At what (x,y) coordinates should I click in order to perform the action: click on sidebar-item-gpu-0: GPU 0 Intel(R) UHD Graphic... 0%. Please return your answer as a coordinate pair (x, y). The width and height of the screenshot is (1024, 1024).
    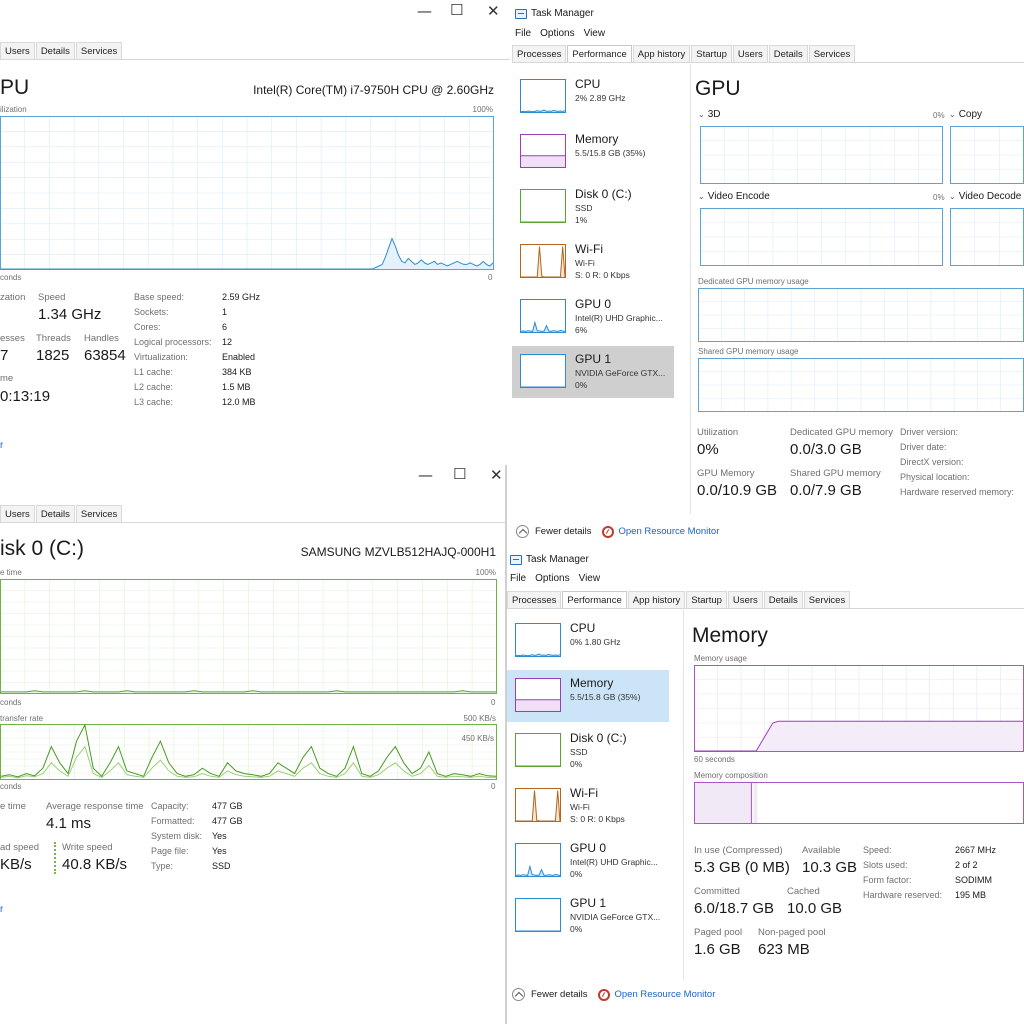
    Looking at the image, I should click on (588, 861).